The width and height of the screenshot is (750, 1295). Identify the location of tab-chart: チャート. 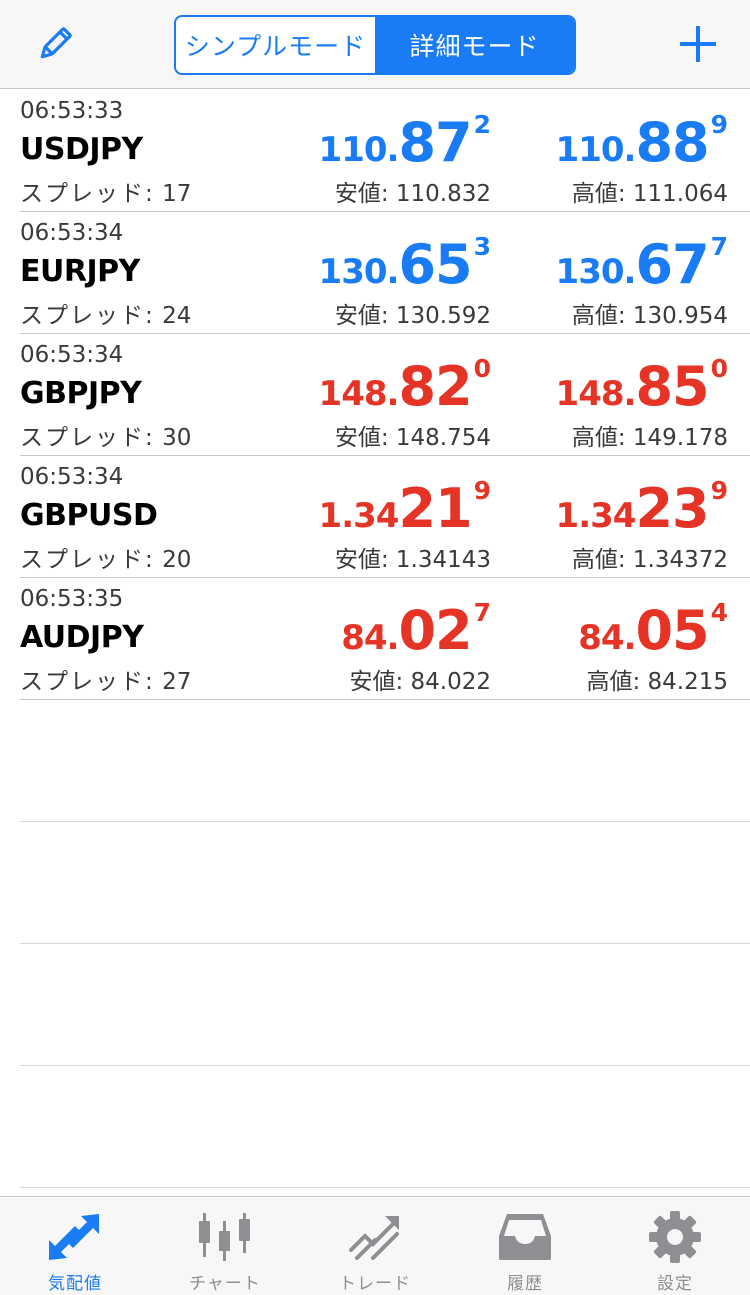
(225, 1246).